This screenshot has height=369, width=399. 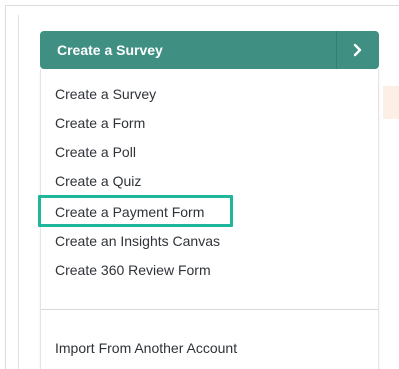 What do you see at coordinates (133, 270) in the screenshot?
I see `menu-item-create-360-review-form: Create 360 Review Form` at bounding box center [133, 270].